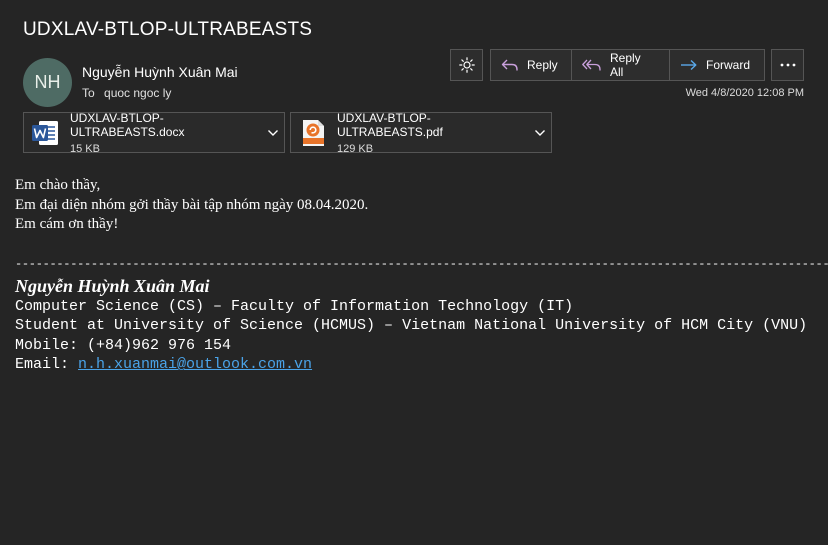 This screenshot has height=545, width=828. Describe the element at coordinates (510, 65) in the screenshot. I see `reply-icon` at that location.